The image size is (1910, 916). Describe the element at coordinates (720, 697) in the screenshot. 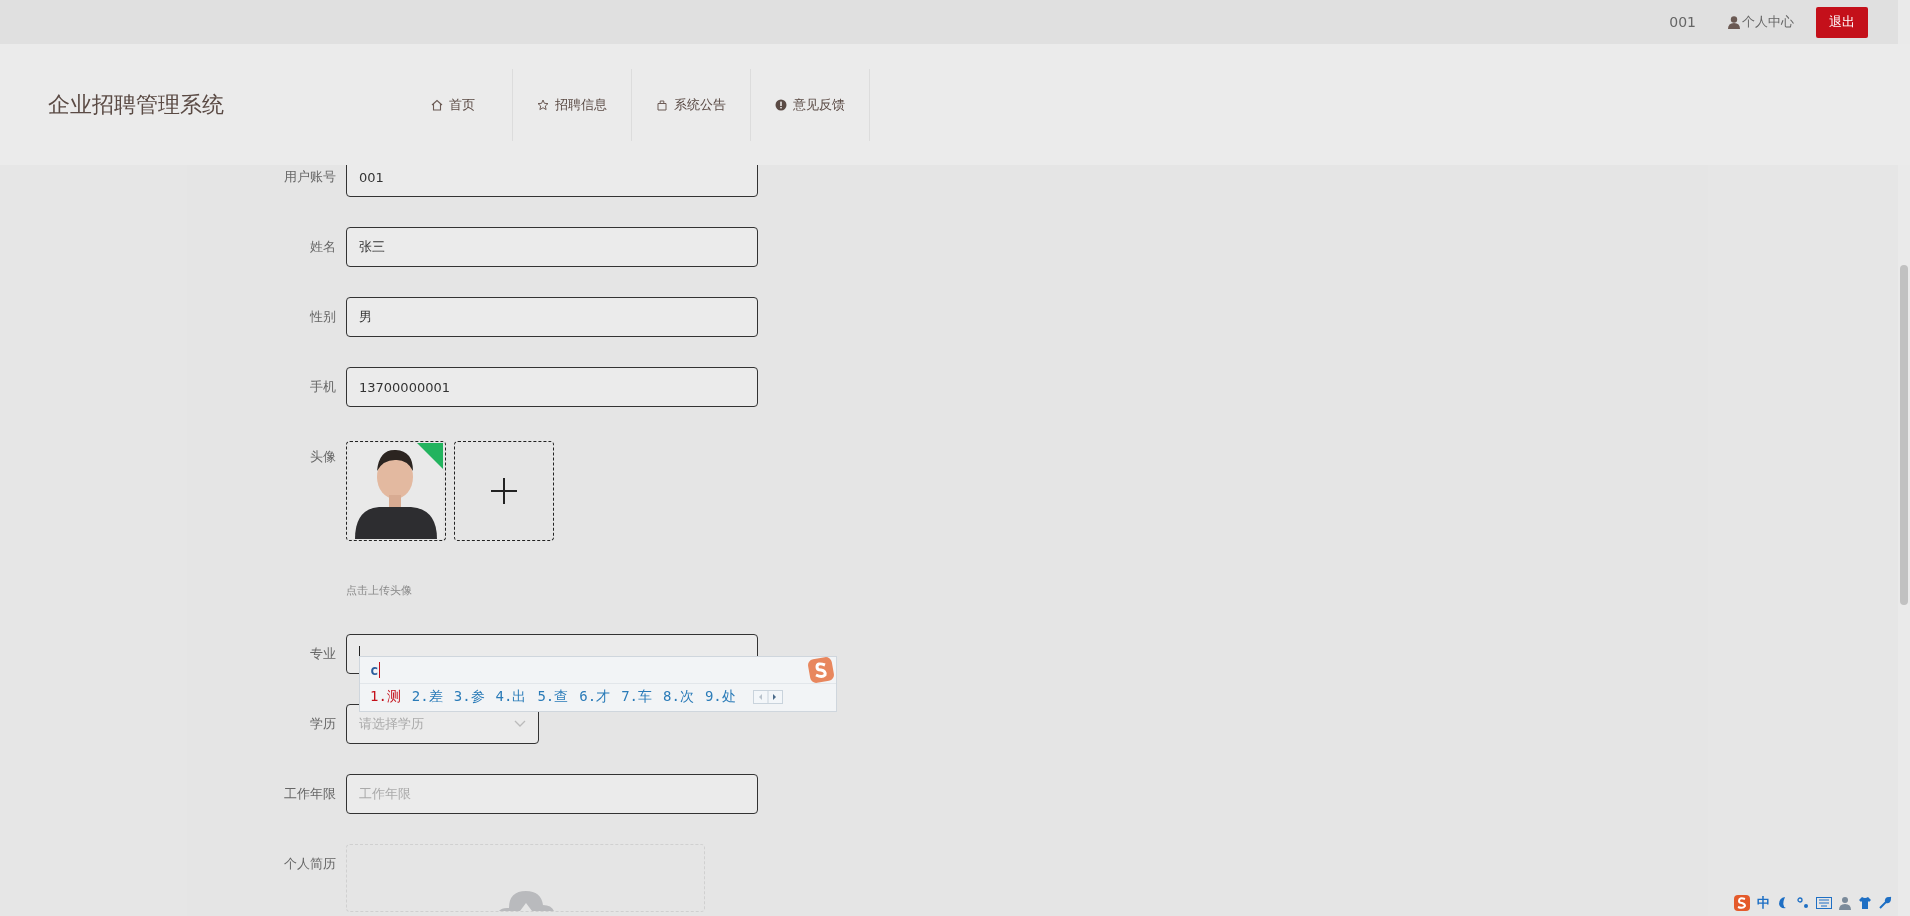

I see `ime-candidate: 9.处` at that location.